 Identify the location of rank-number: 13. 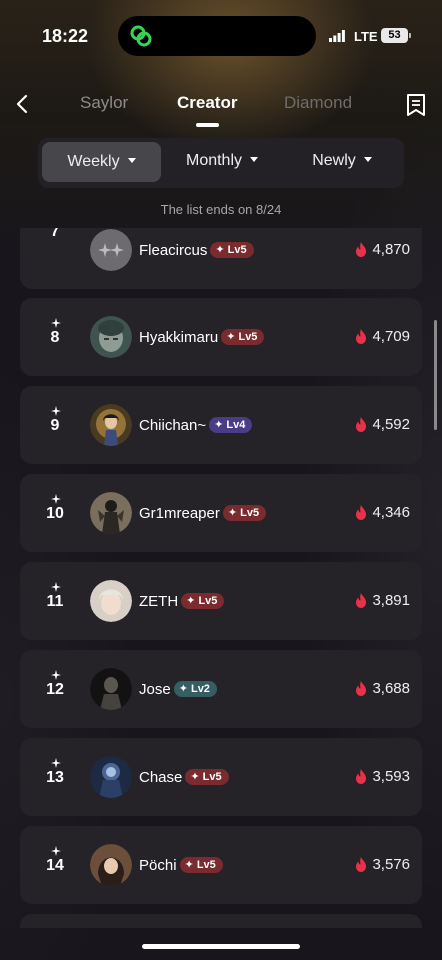
(55, 777).